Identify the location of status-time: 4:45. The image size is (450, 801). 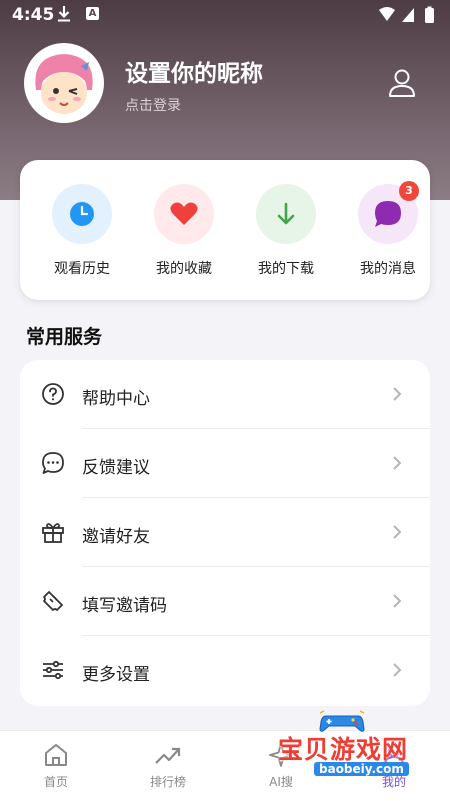
(33, 15).